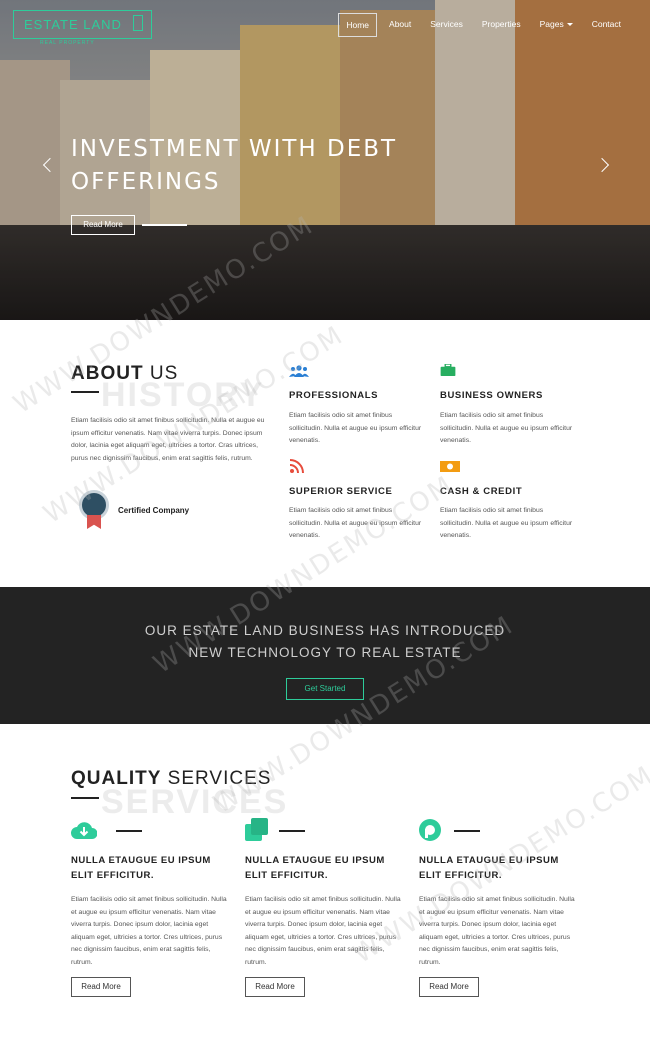 The image size is (650, 1049). I want to click on briefcase-icon, so click(448, 370).